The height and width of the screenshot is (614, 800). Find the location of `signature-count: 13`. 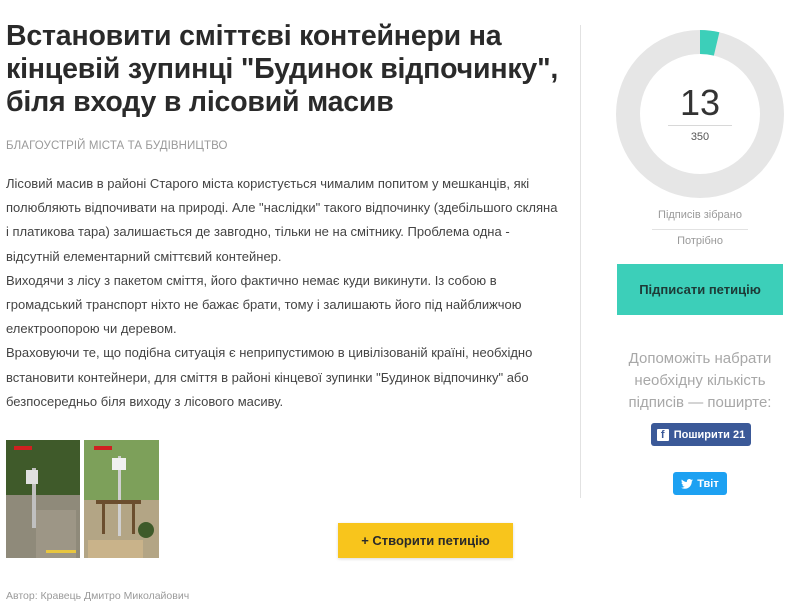

signature-count: 13 is located at coordinates (700, 102).